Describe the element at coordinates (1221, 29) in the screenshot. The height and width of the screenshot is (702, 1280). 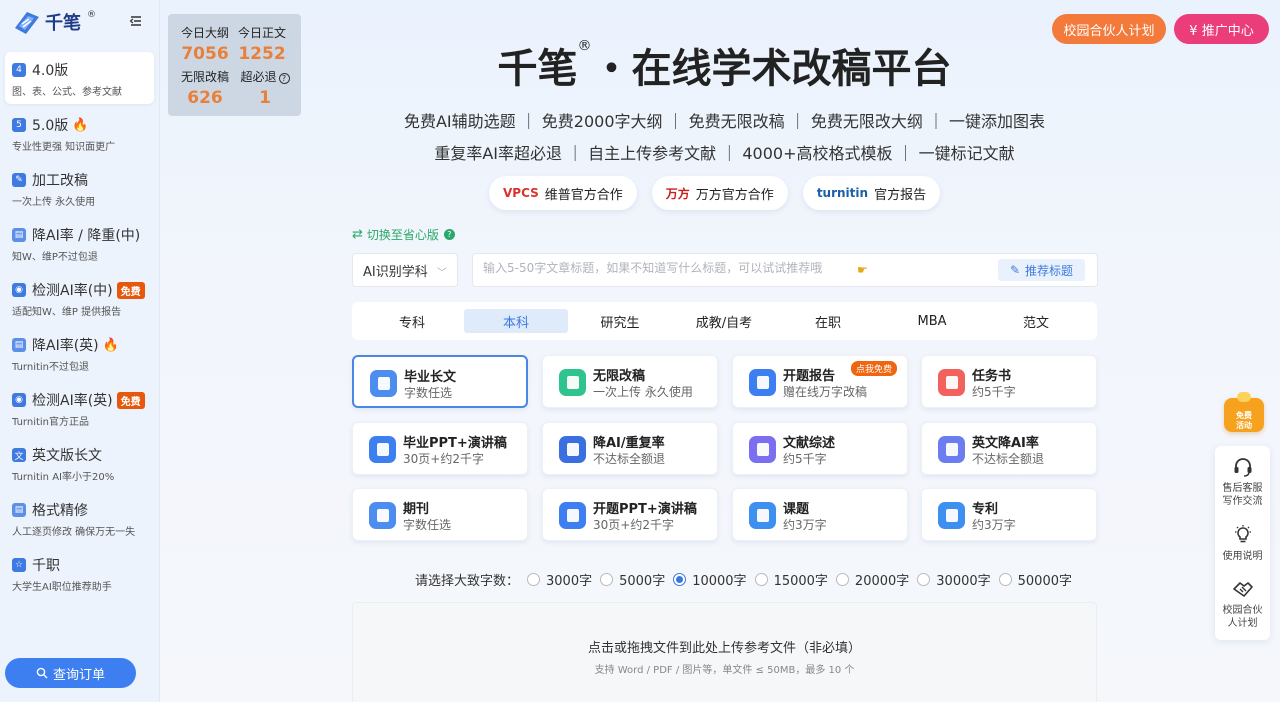
I see `promotion-center-button: ¥ 推广中心` at that location.